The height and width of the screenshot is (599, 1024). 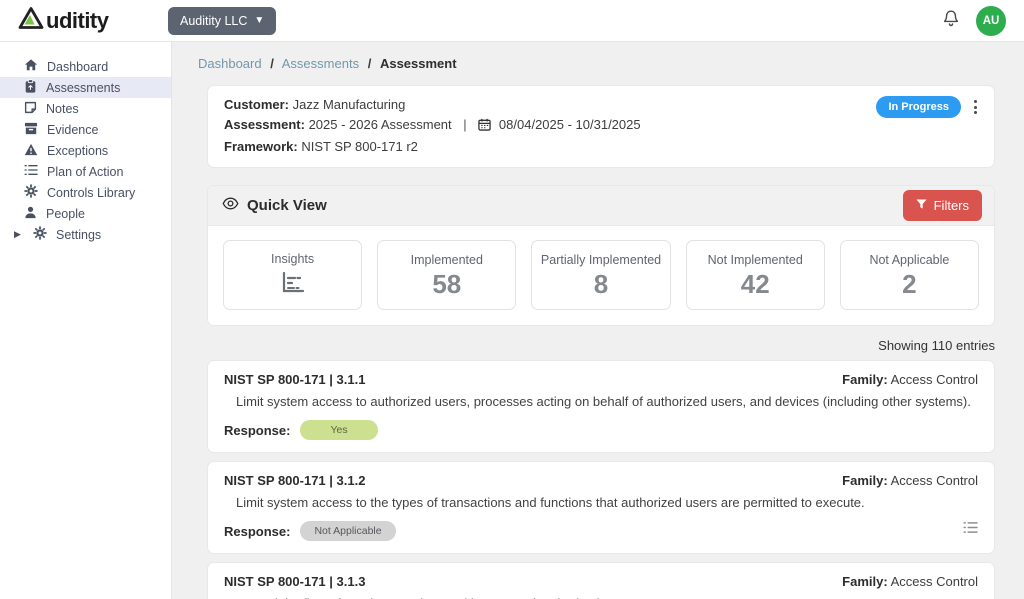 What do you see at coordinates (348, 531) in the screenshot?
I see `response-badge-not-applicable: Not Applicable` at bounding box center [348, 531].